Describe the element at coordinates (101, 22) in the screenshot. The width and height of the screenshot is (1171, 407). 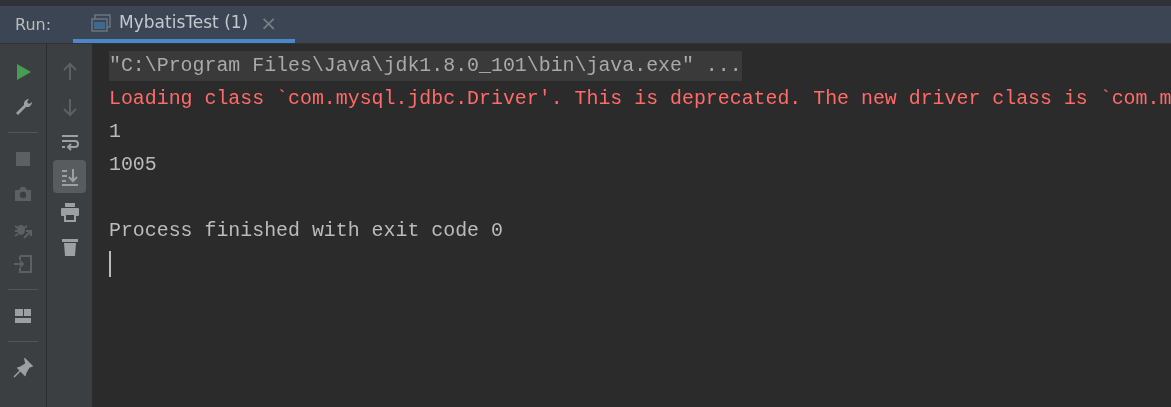
I see `window-icon` at that location.